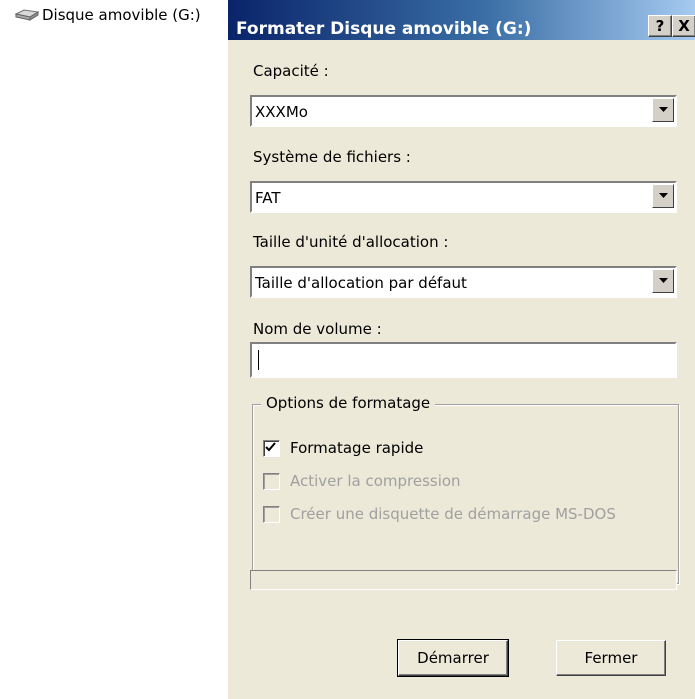 The image size is (695, 699). What do you see at coordinates (317, 329) in the screenshot?
I see `volume-name-label: Nom de volume :` at bounding box center [317, 329].